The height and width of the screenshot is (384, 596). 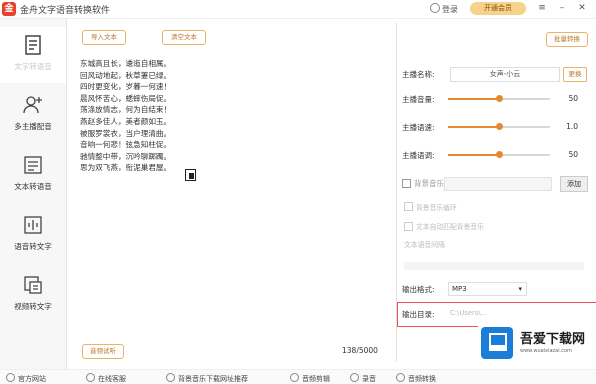 I want to click on vip-button: 开通会员, so click(x=498, y=8).